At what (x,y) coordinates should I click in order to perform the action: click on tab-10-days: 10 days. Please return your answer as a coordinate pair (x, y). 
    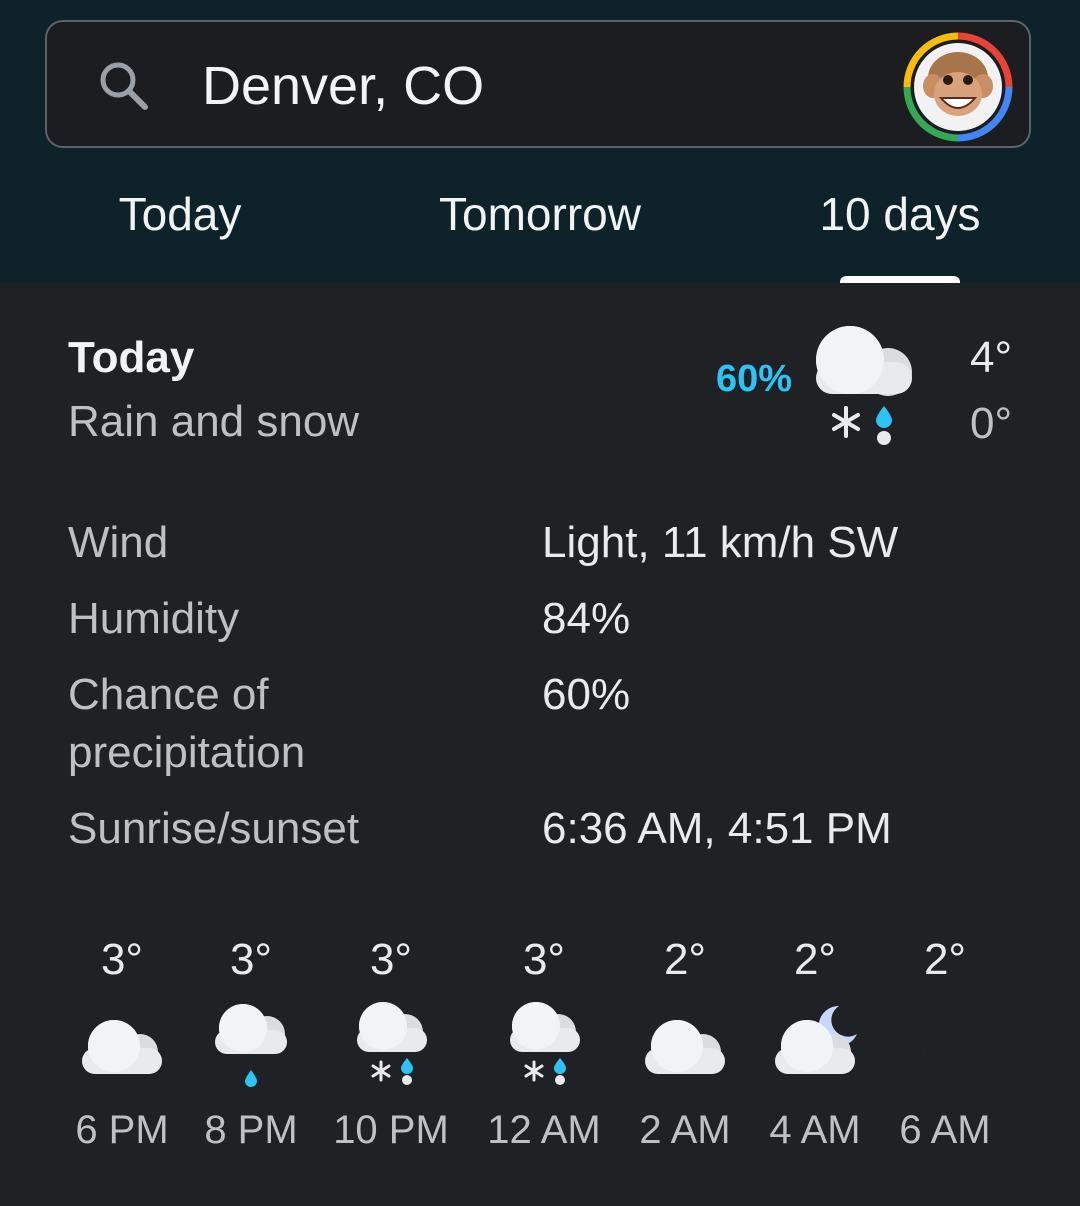
    Looking at the image, I should click on (900, 214).